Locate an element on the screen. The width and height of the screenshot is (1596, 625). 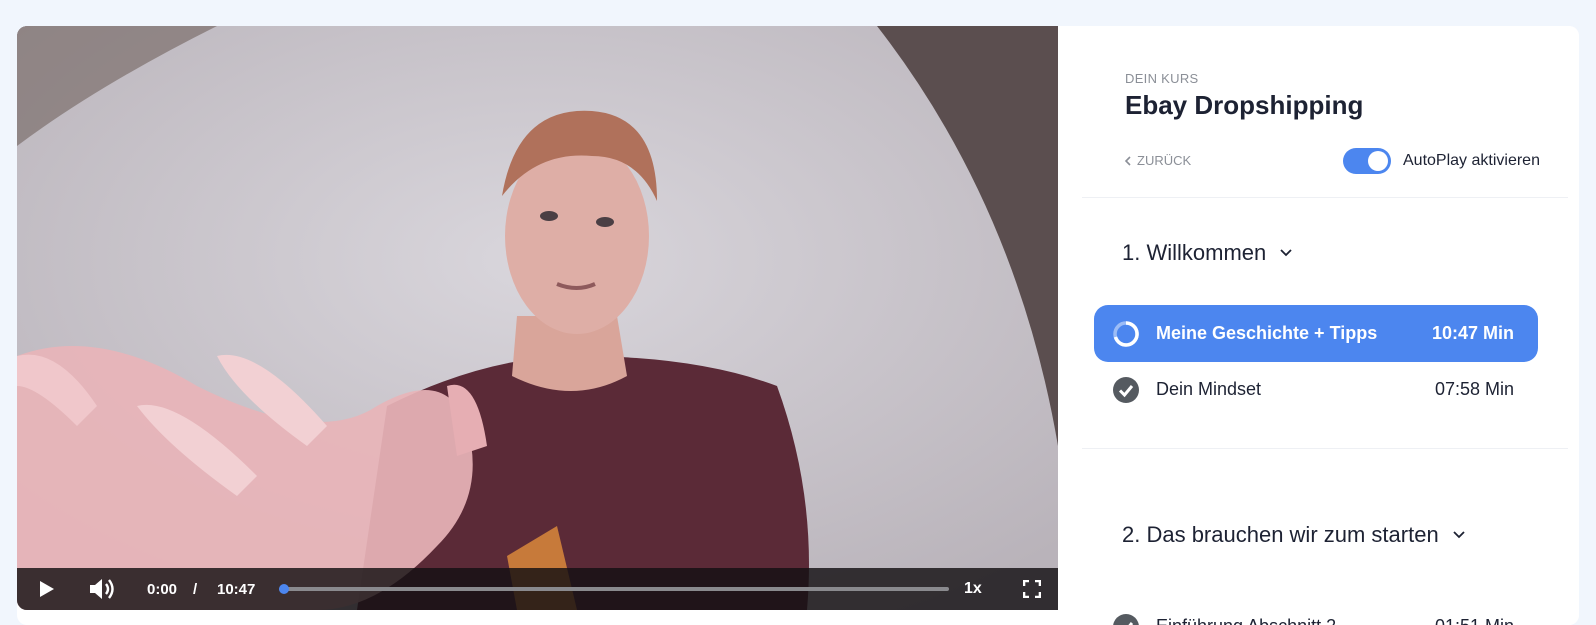
lesson-duration: 07:58 Min is located at coordinates (1474, 389).